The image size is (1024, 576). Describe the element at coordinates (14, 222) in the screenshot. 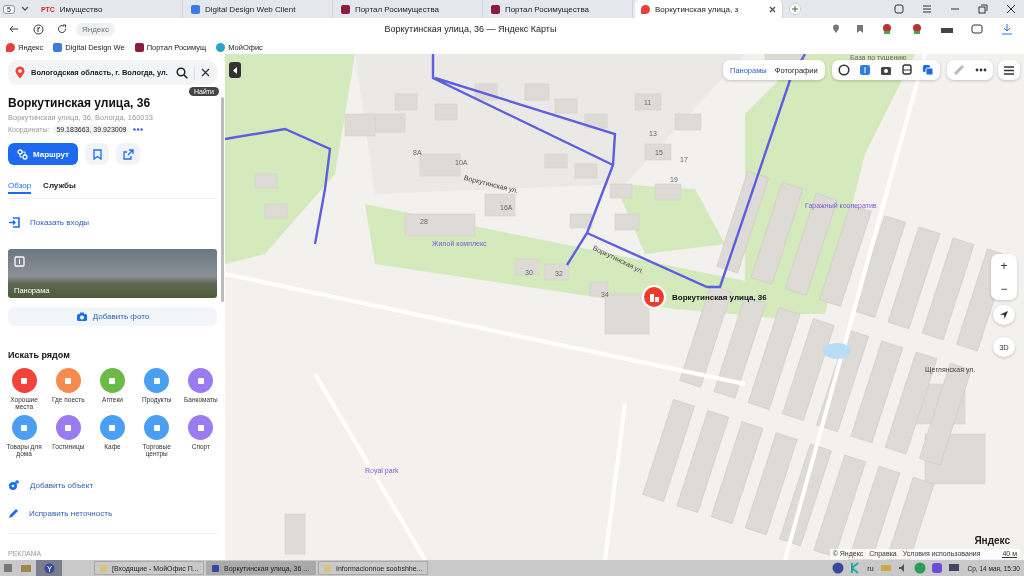

I see `entrance-icon` at that location.